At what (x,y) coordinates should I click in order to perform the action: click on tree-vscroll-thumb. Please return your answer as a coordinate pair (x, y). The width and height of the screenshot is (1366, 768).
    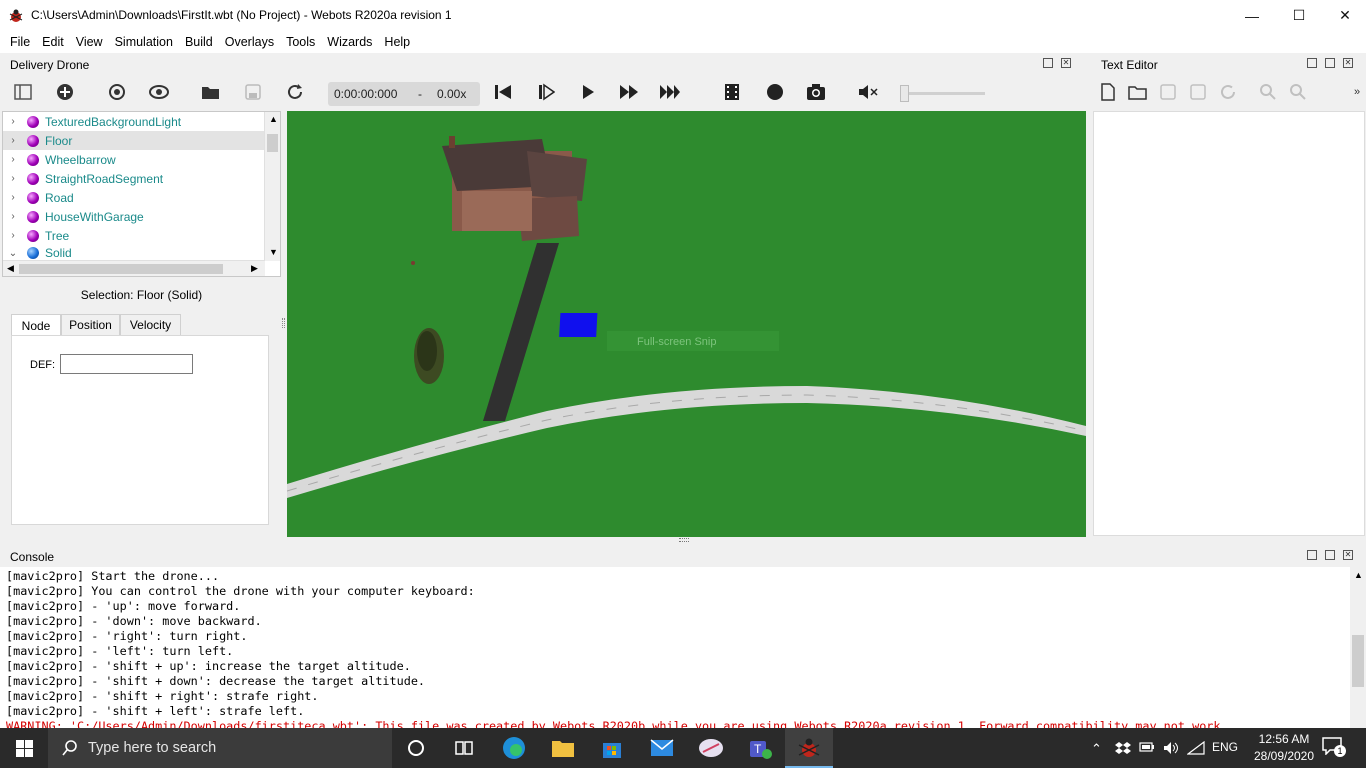
    Looking at the image, I should click on (272, 143).